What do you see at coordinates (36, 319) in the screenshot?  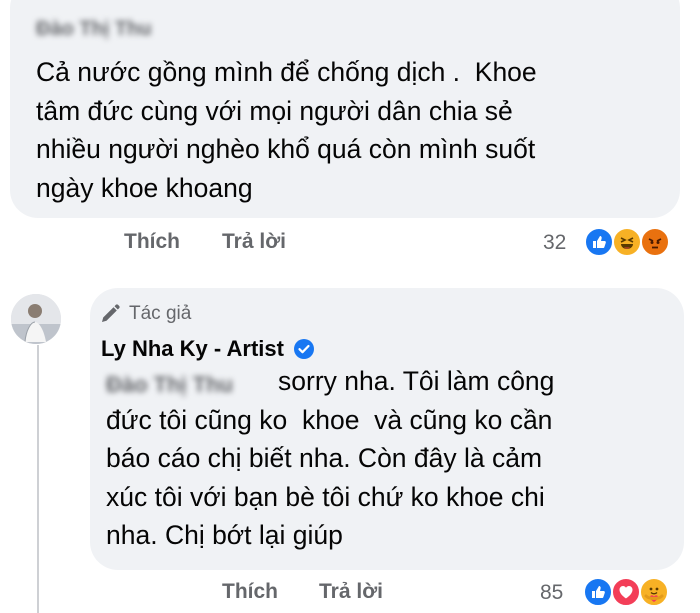 I see `avatar` at bounding box center [36, 319].